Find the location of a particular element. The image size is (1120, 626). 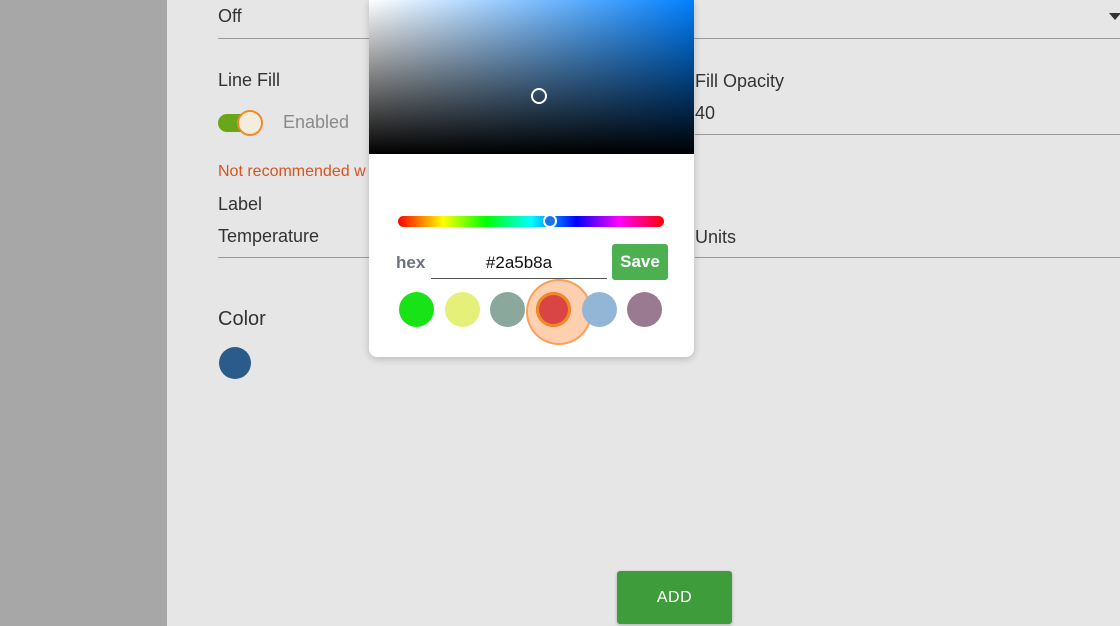

color-swatch-button is located at coordinates (235, 363).